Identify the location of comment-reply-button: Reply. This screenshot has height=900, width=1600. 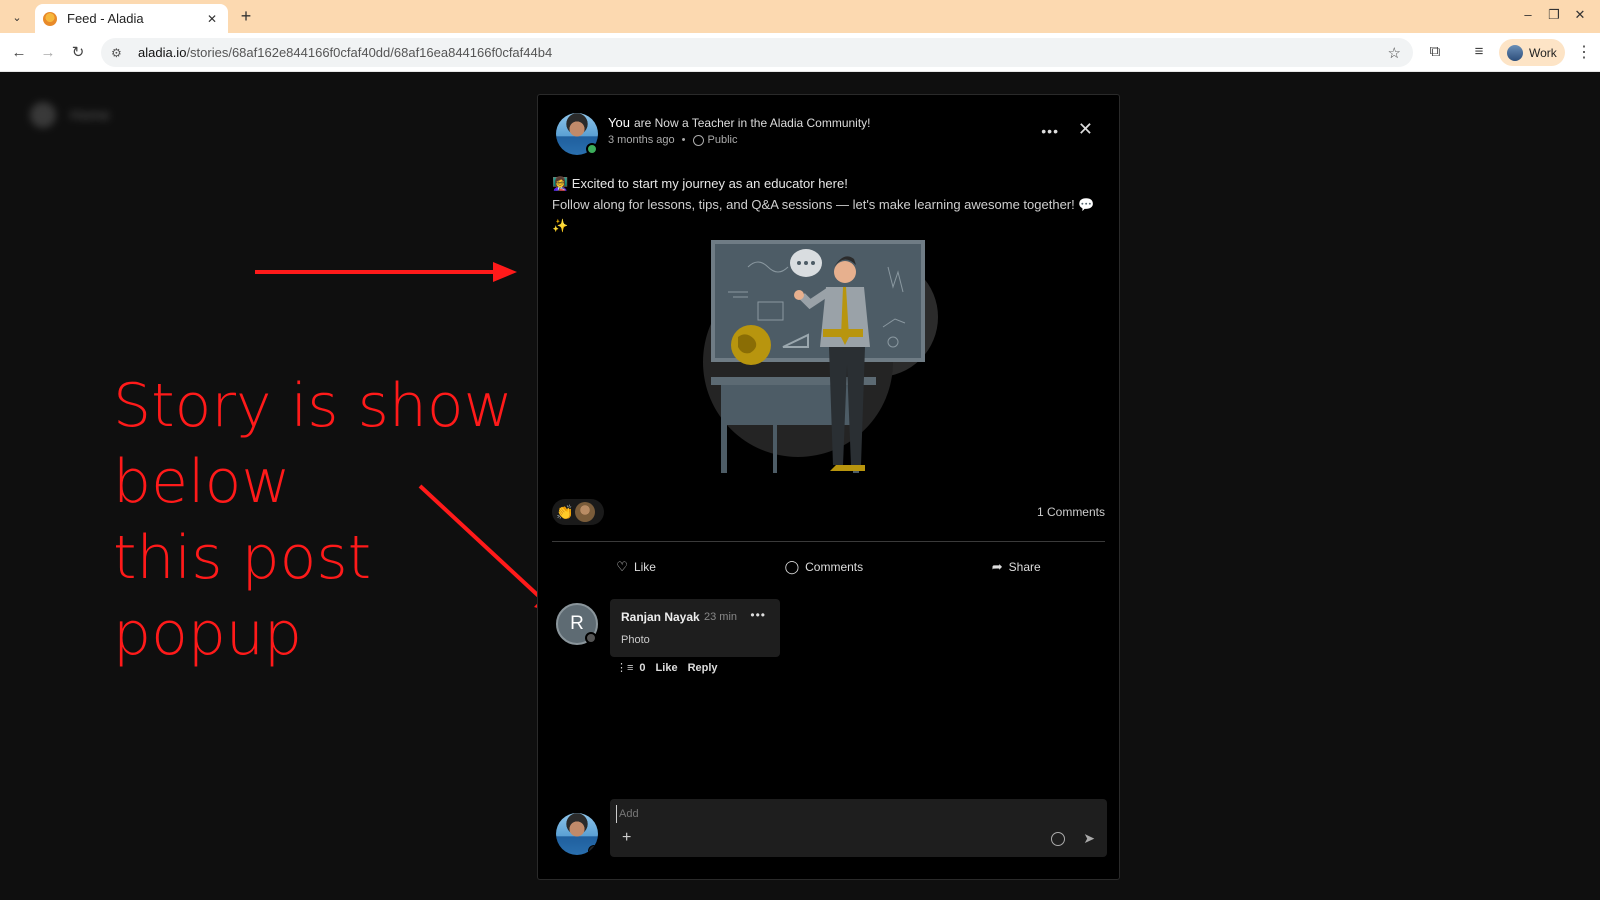
(703, 668).